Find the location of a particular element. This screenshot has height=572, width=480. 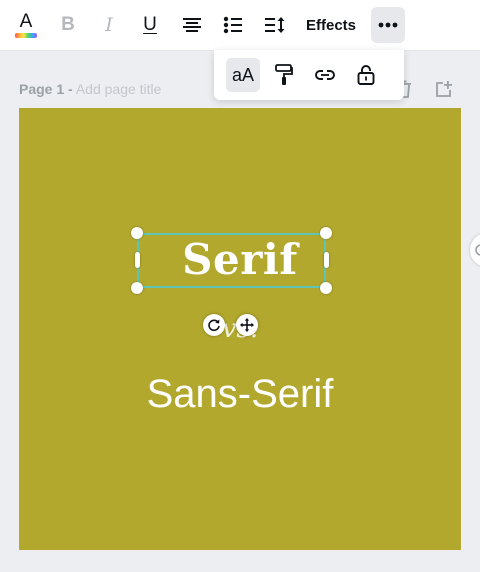

lock-button is located at coordinates (366, 75).